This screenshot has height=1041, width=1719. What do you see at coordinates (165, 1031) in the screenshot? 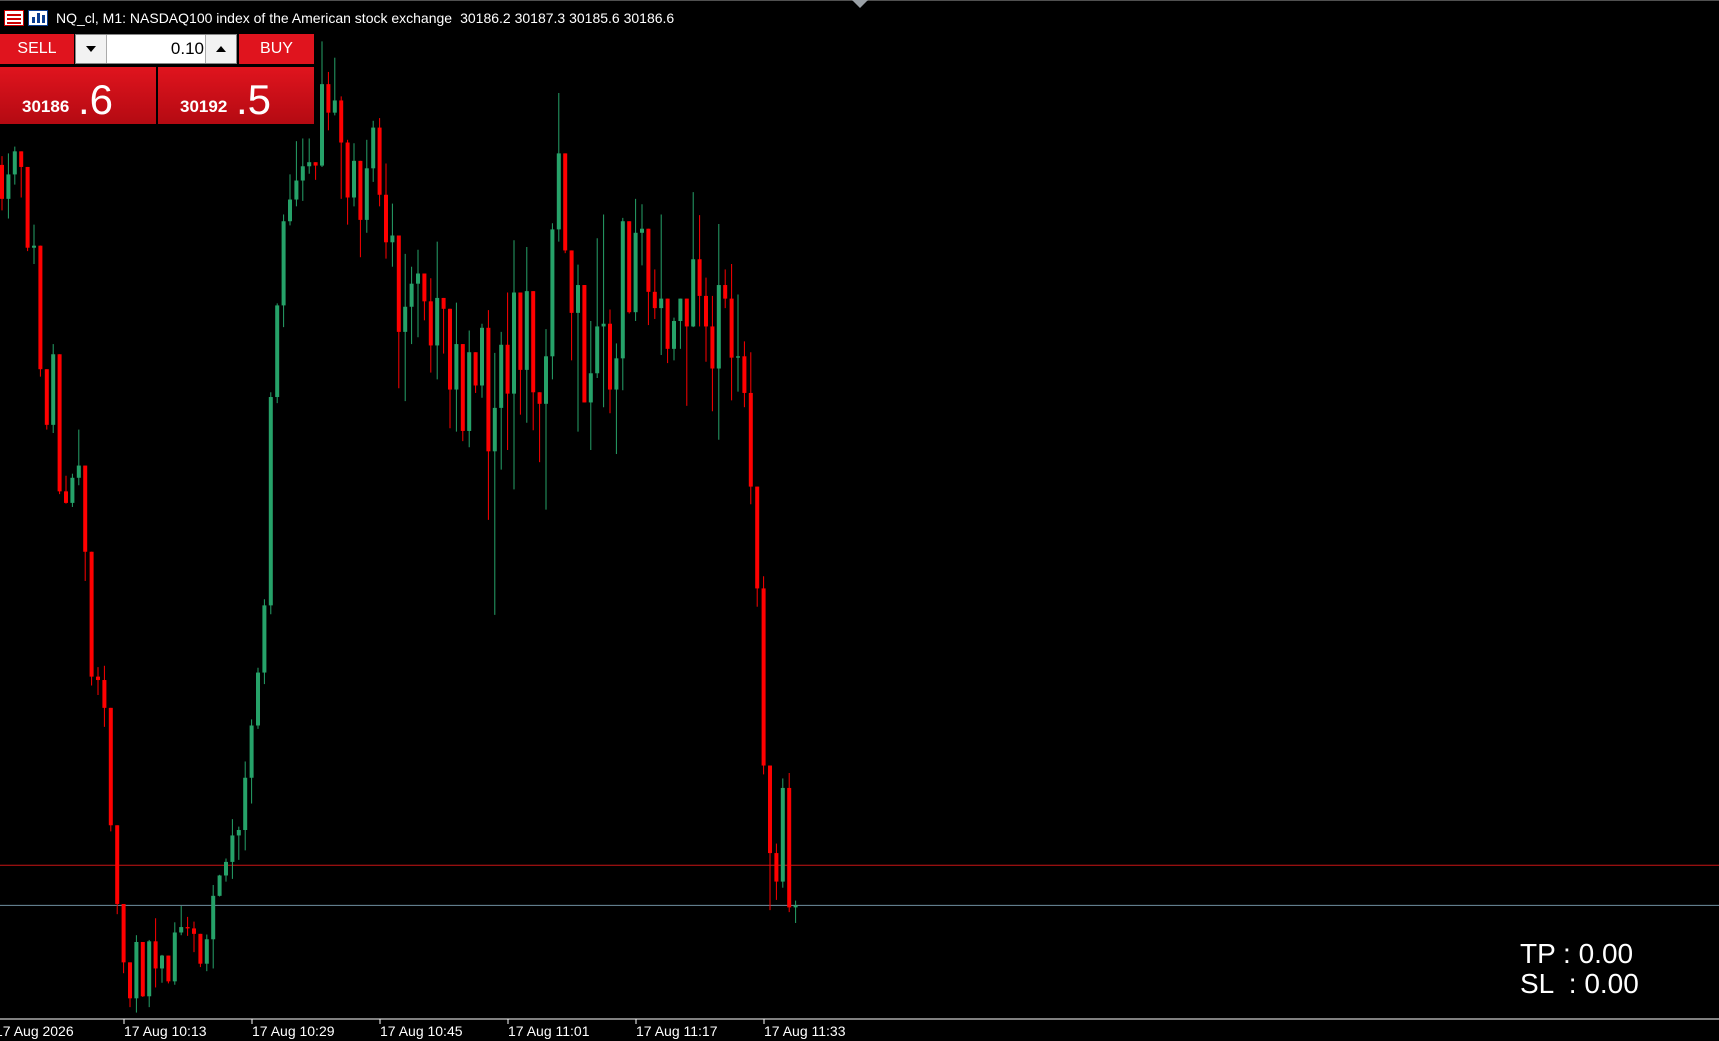
I see `x-axis-tick-label: 17 Aug 10:13` at bounding box center [165, 1031].